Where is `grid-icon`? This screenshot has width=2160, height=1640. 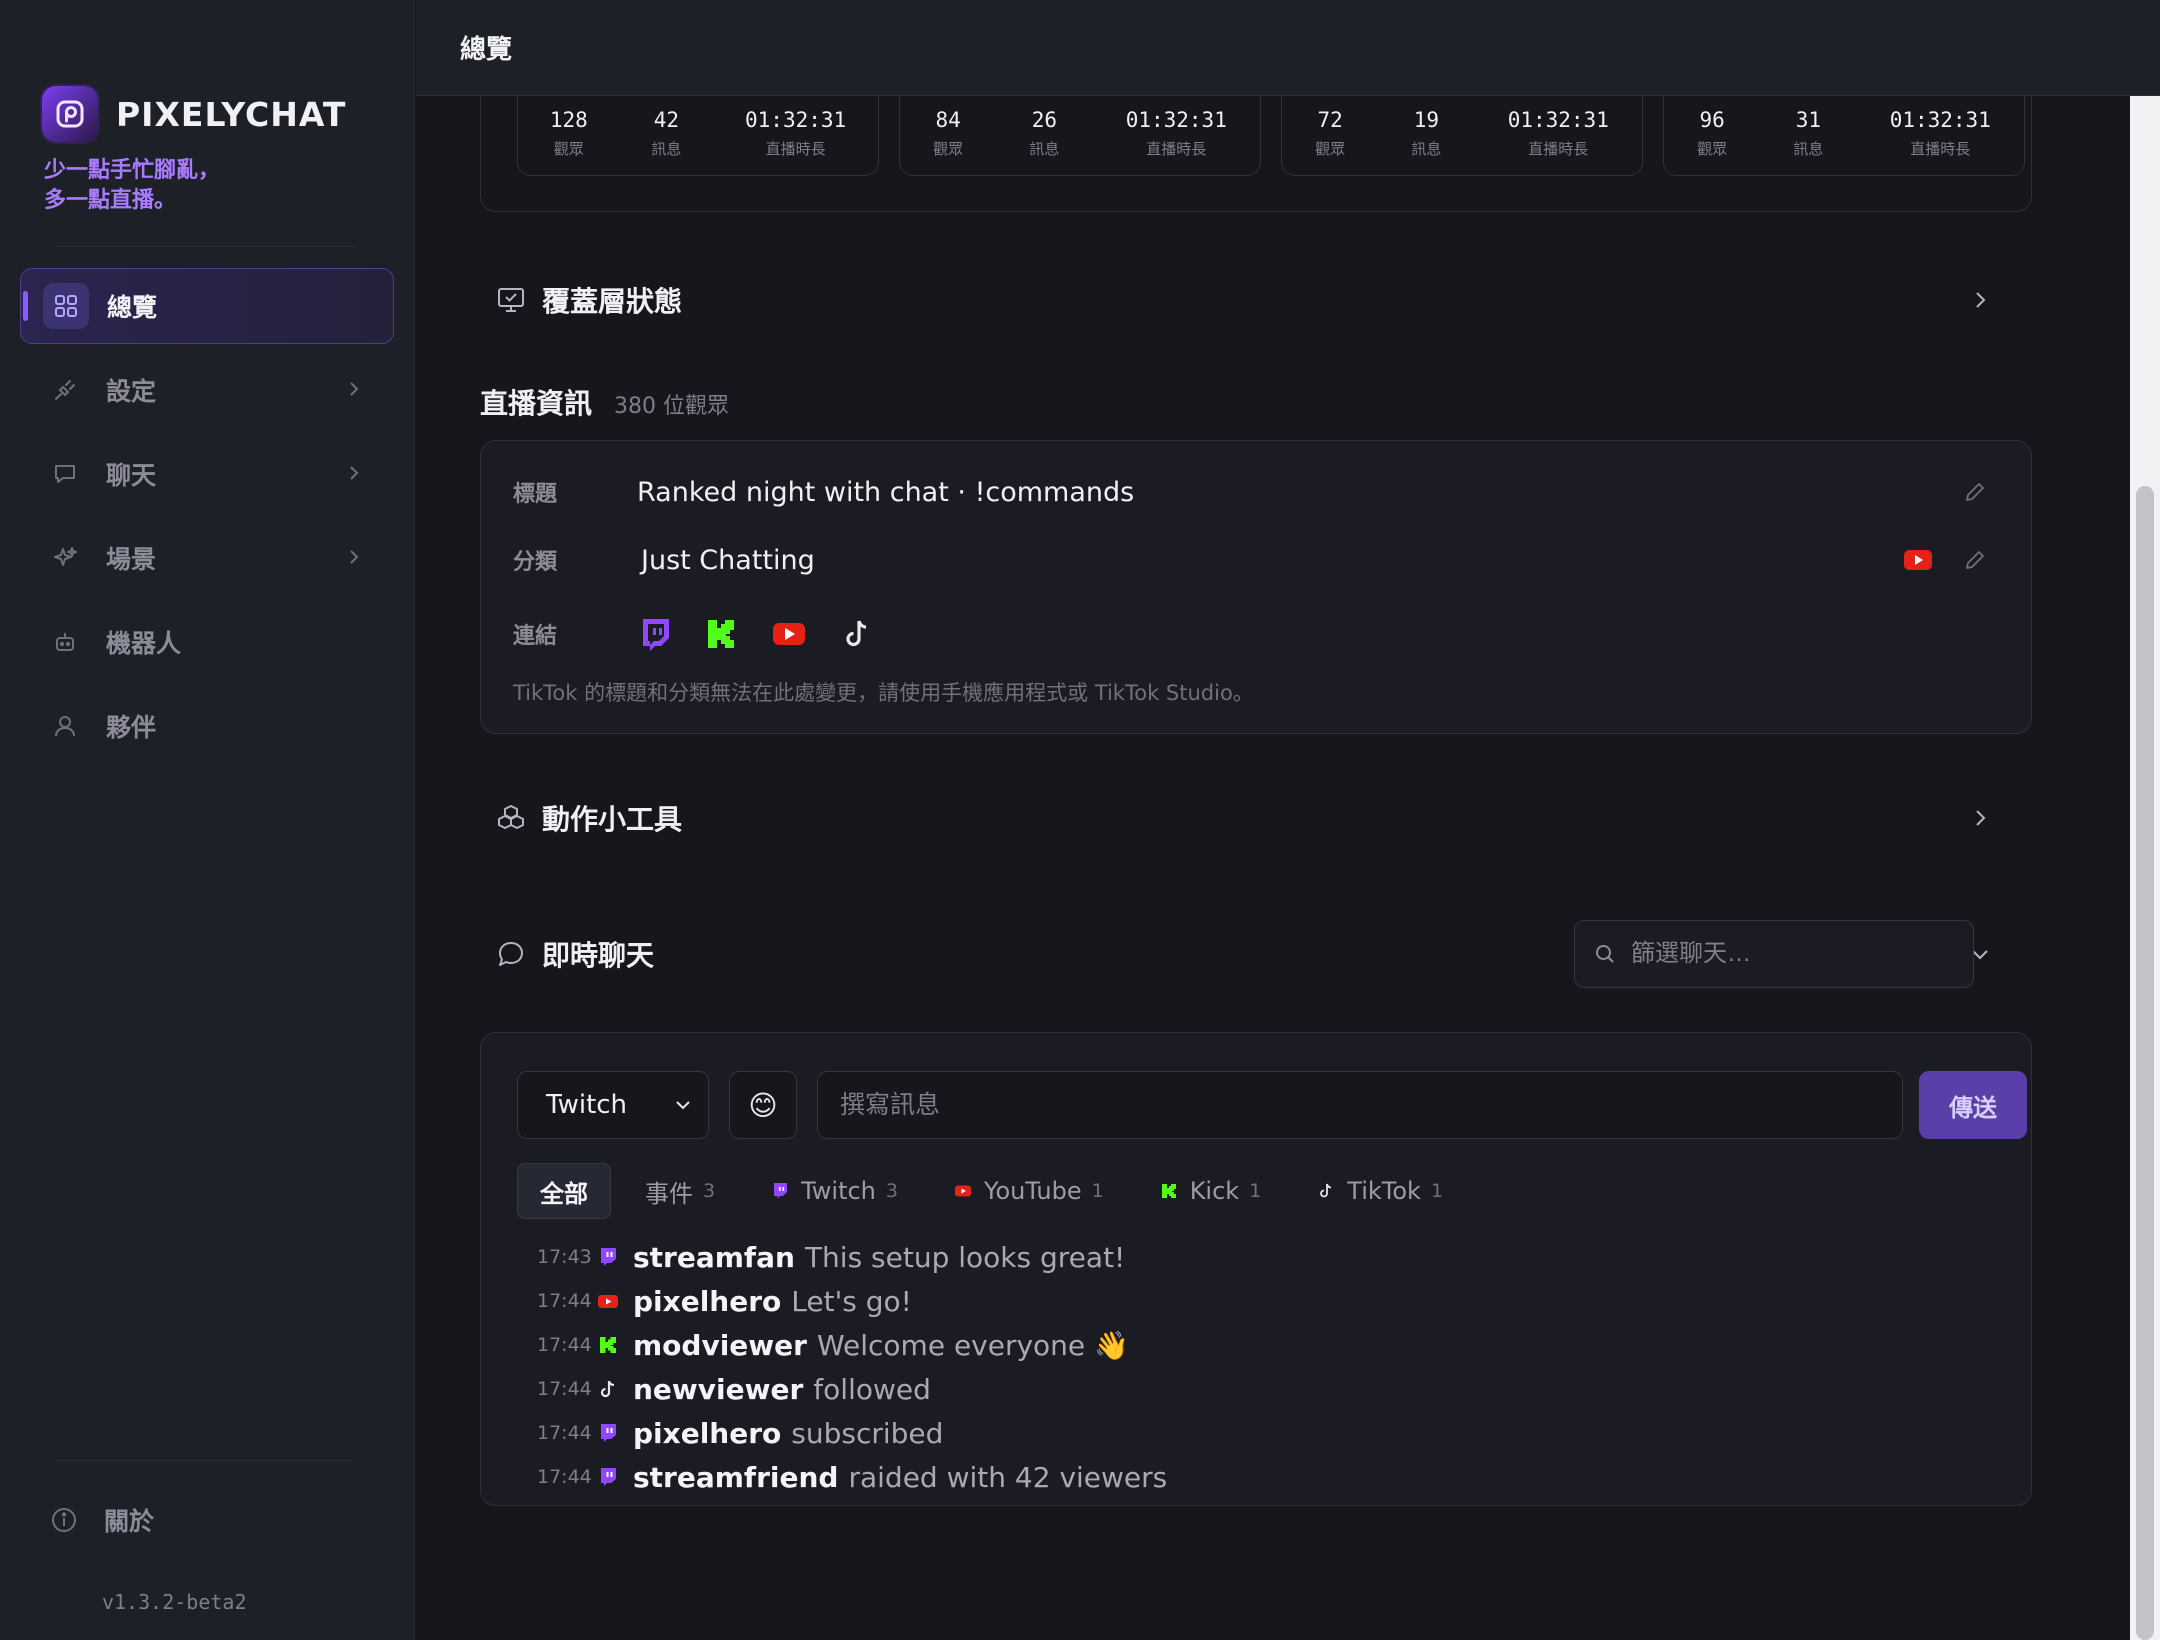
grid-icon is located at coordinates (66, 306).